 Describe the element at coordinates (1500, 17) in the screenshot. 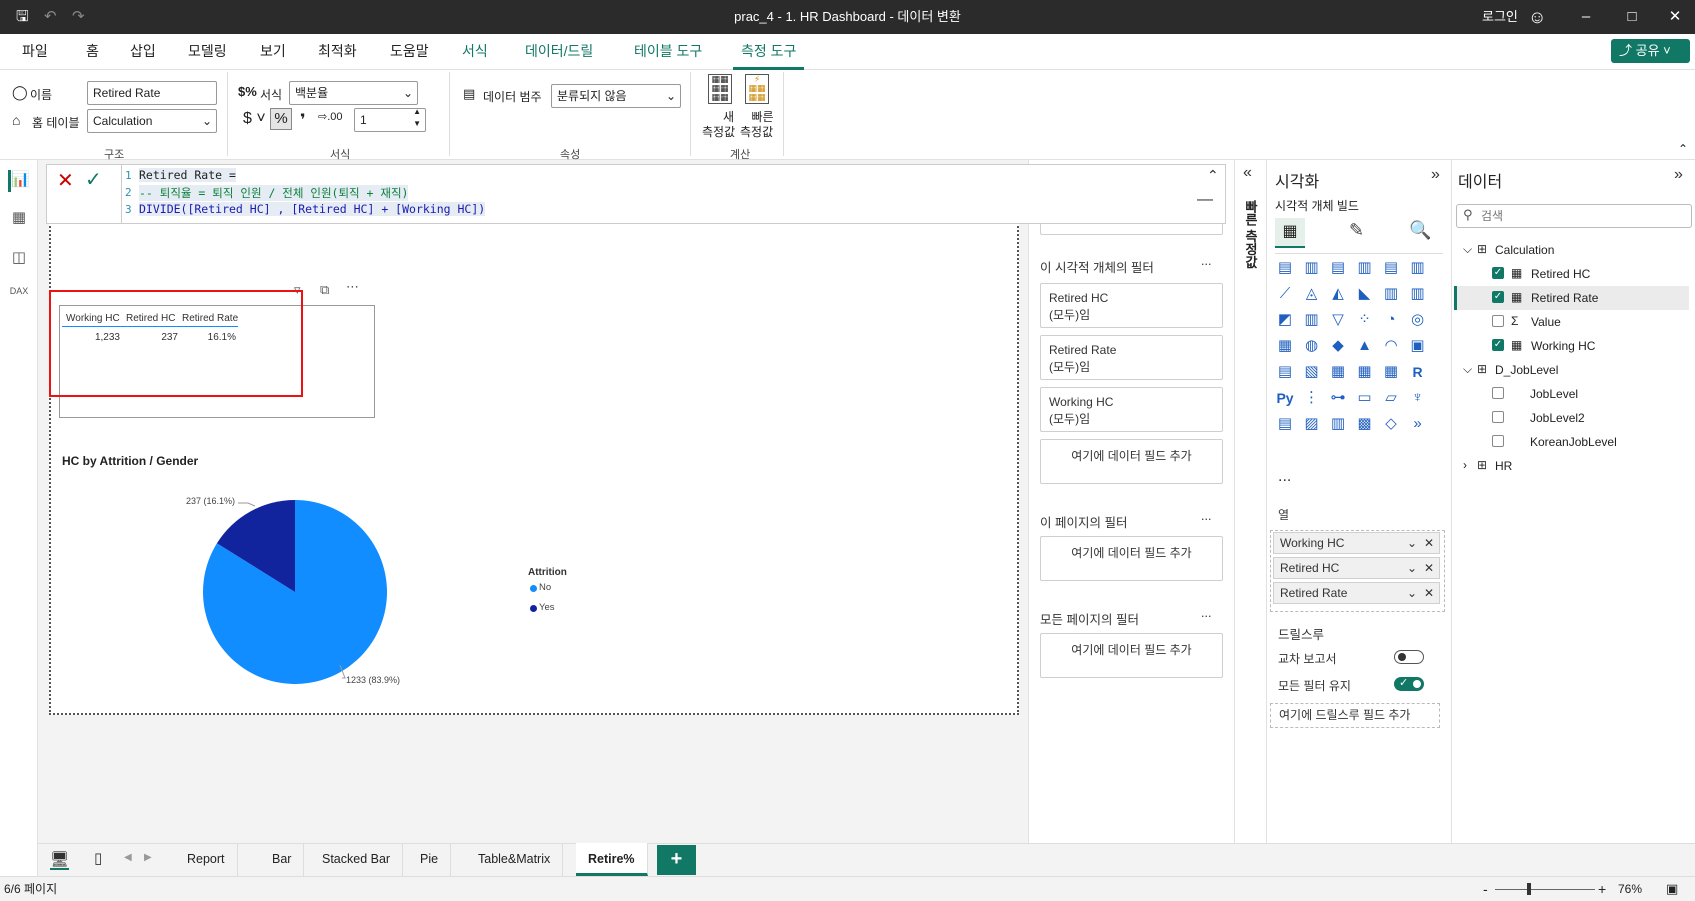

I see `login-link: 로그인` at that location.